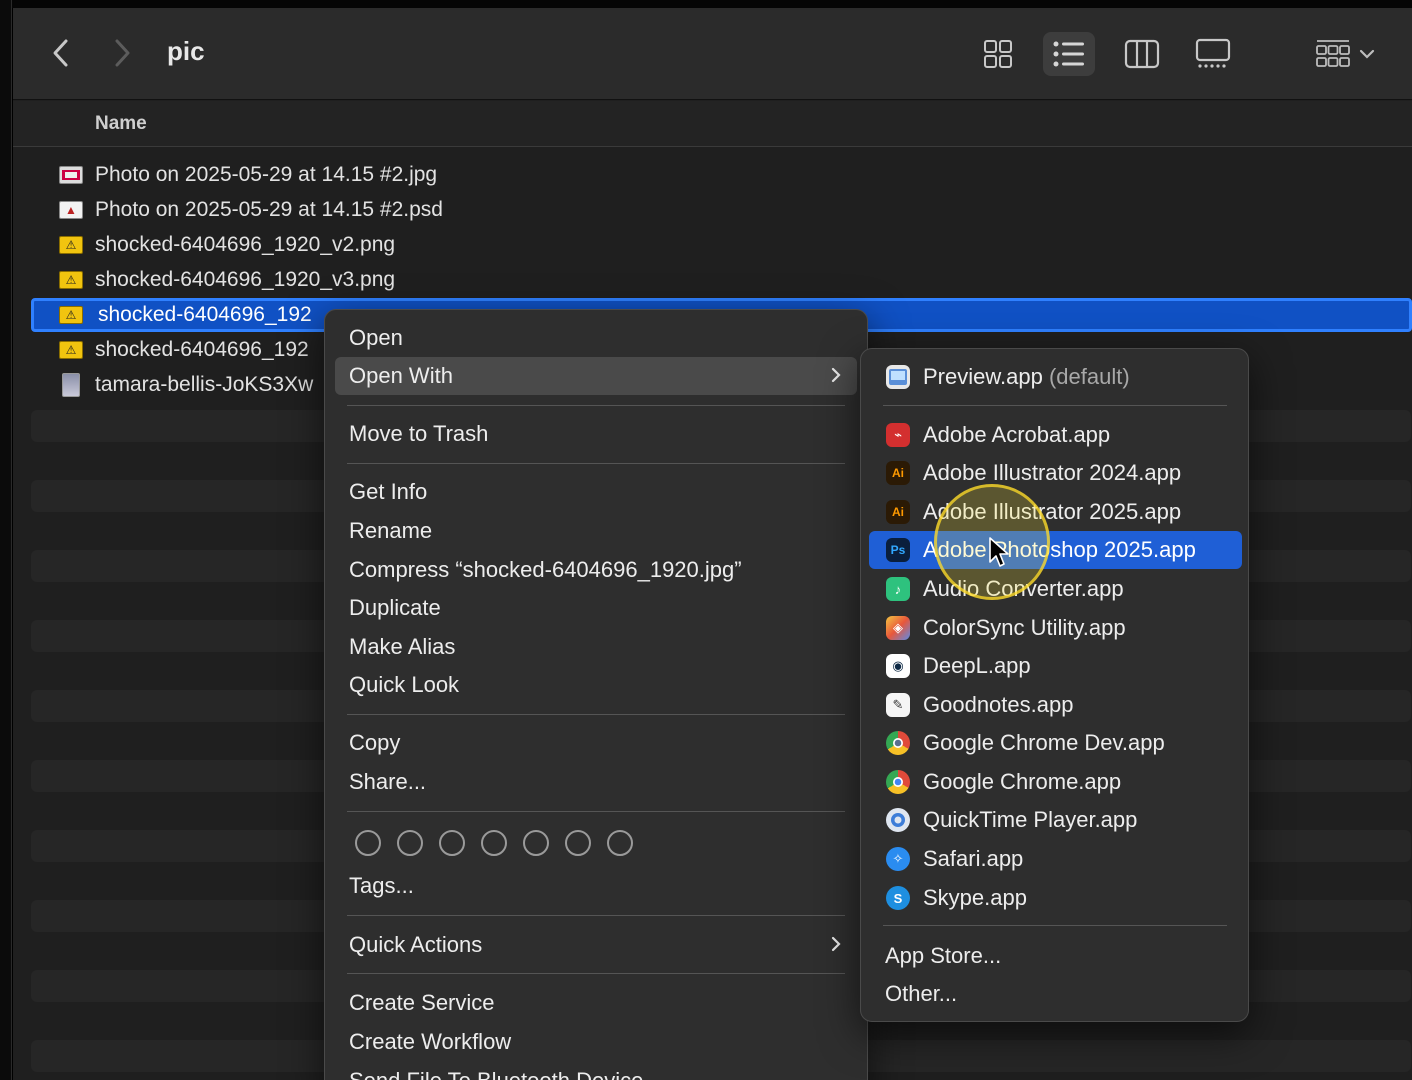 This screenshot has height=1080, width=1412. I want to click on psd-file-icon: ▲, so click(71, 210).